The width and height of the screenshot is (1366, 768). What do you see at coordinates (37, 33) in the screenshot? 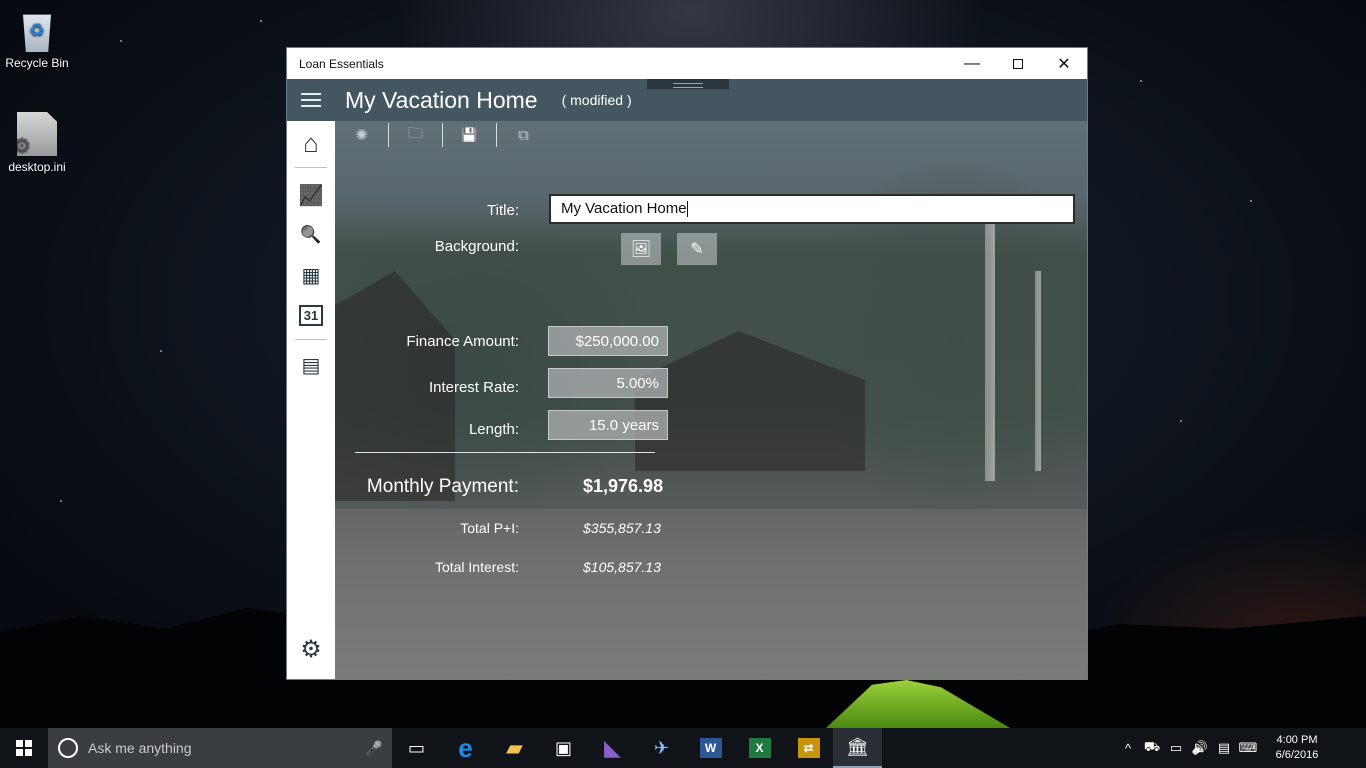
I see `recycle-bin-icon` at bounding box center [37, 33].